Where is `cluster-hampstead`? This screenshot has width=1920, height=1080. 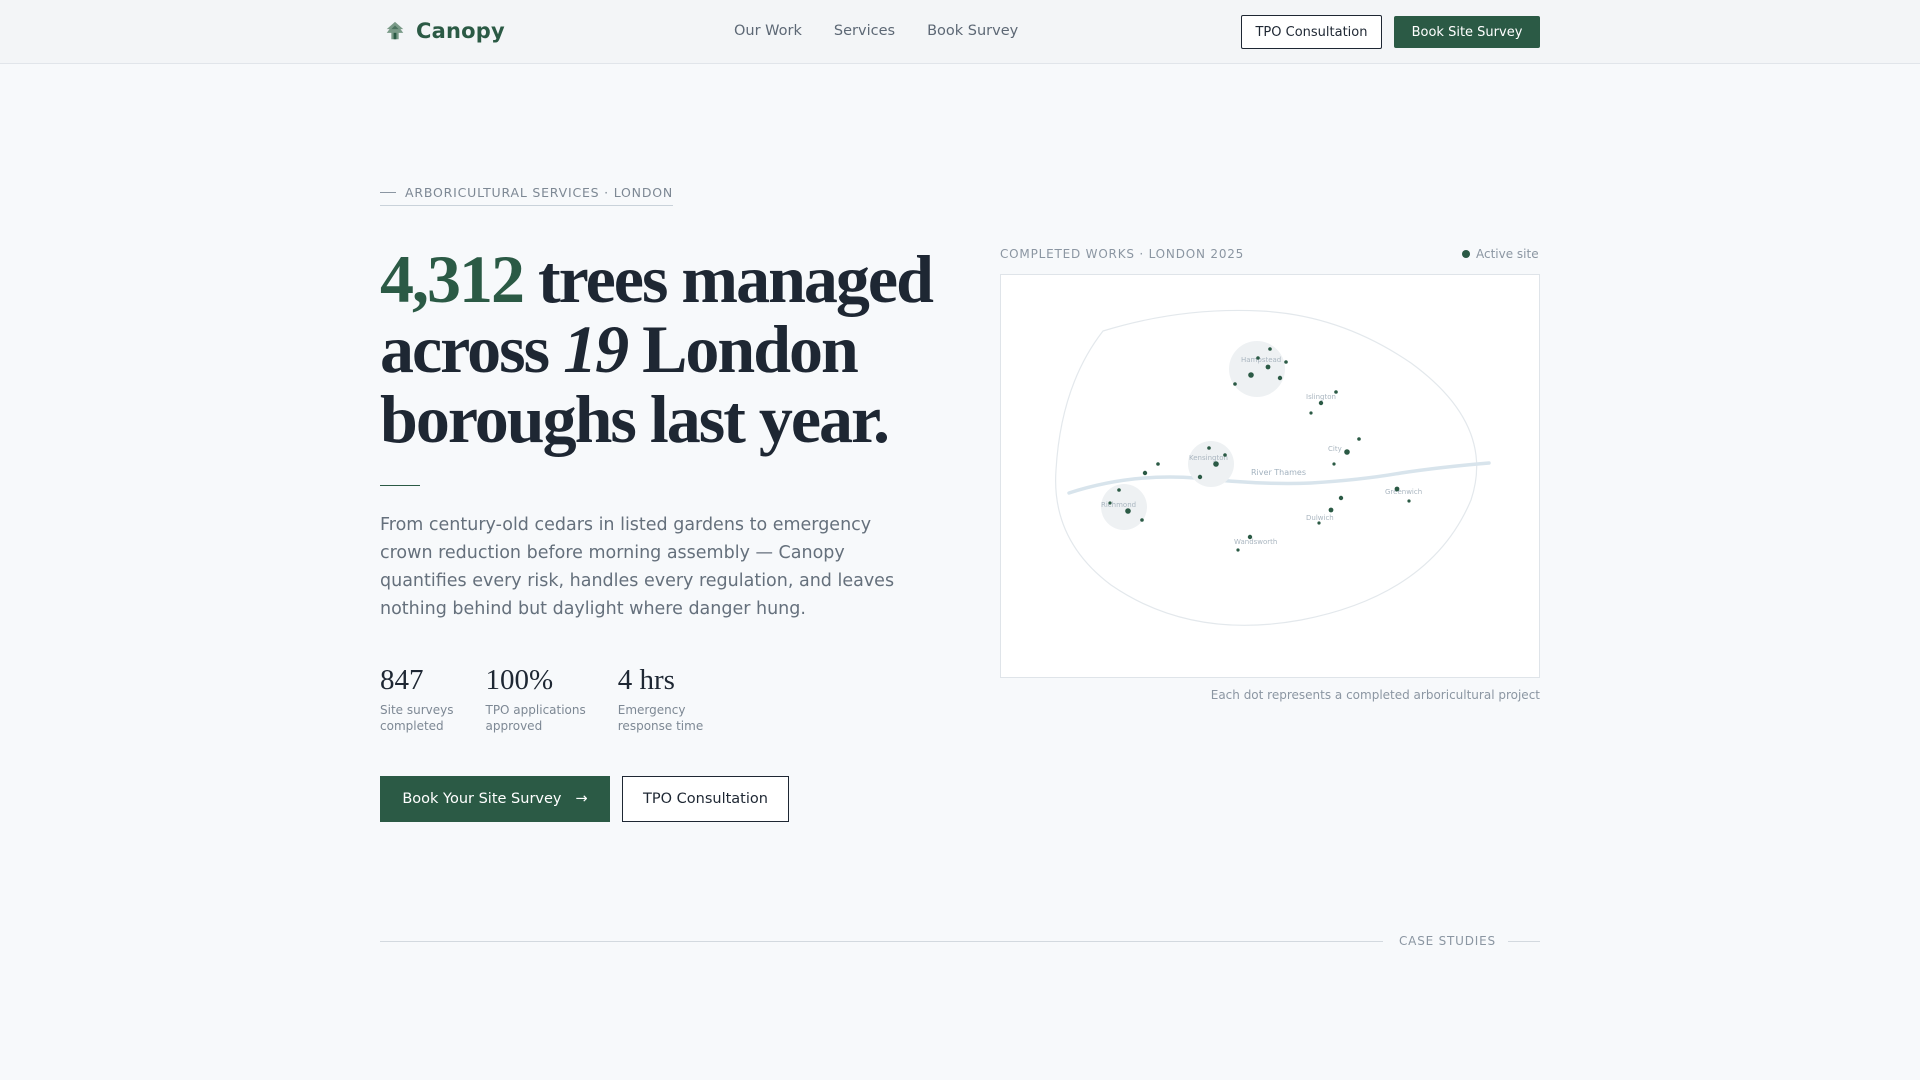
cluster-hampstead is located at coordinates (1257, 369).